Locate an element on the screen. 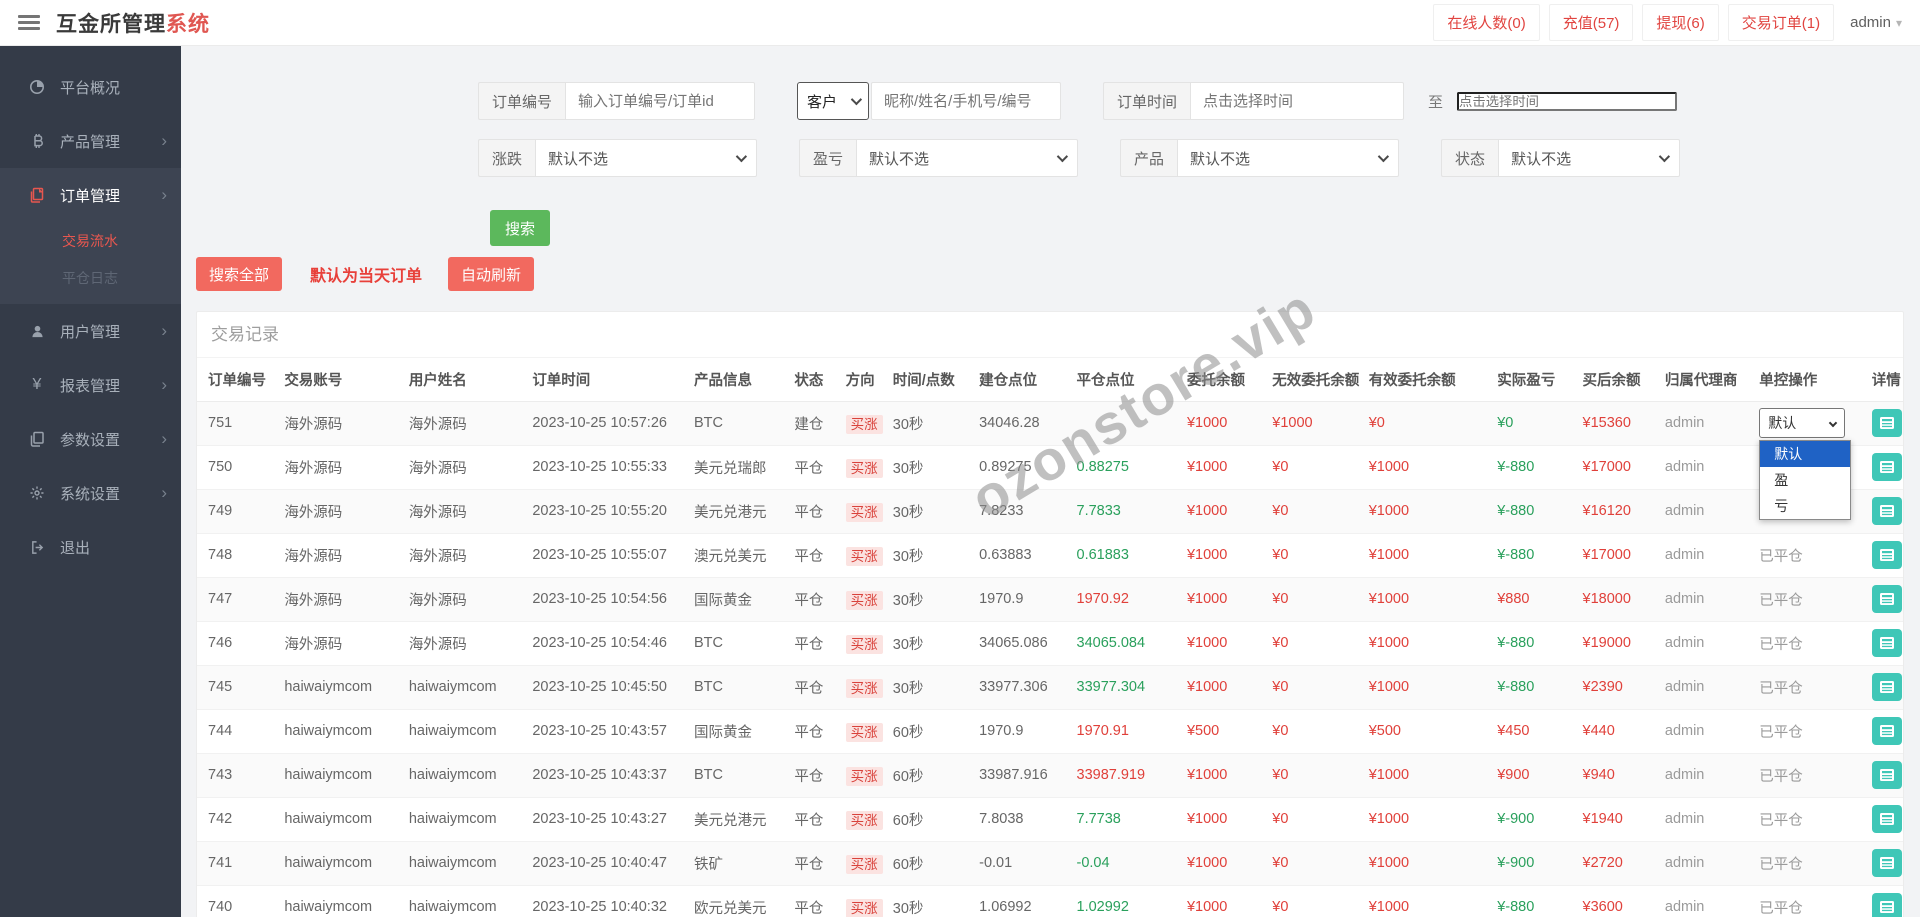  dropdown-option: 亏 is located at coordinates (1805, 506).